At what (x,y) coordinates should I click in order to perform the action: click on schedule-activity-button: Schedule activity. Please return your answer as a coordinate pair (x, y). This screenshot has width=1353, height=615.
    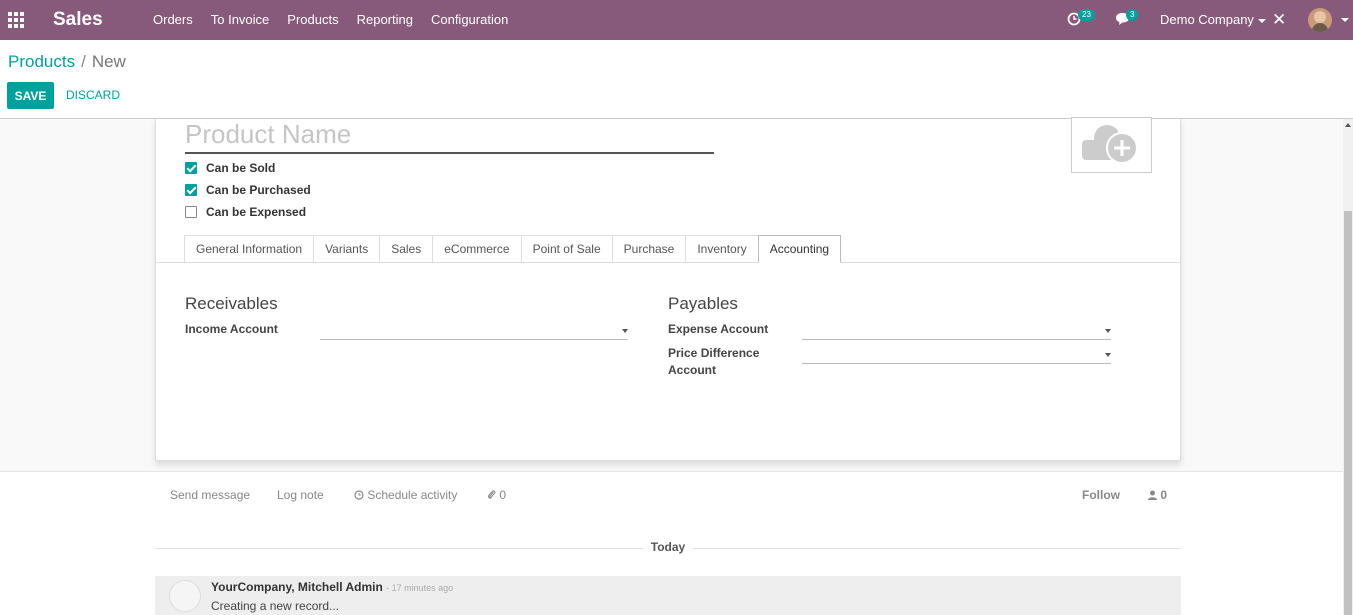
    Looking at the image, I should click on (405, 495).